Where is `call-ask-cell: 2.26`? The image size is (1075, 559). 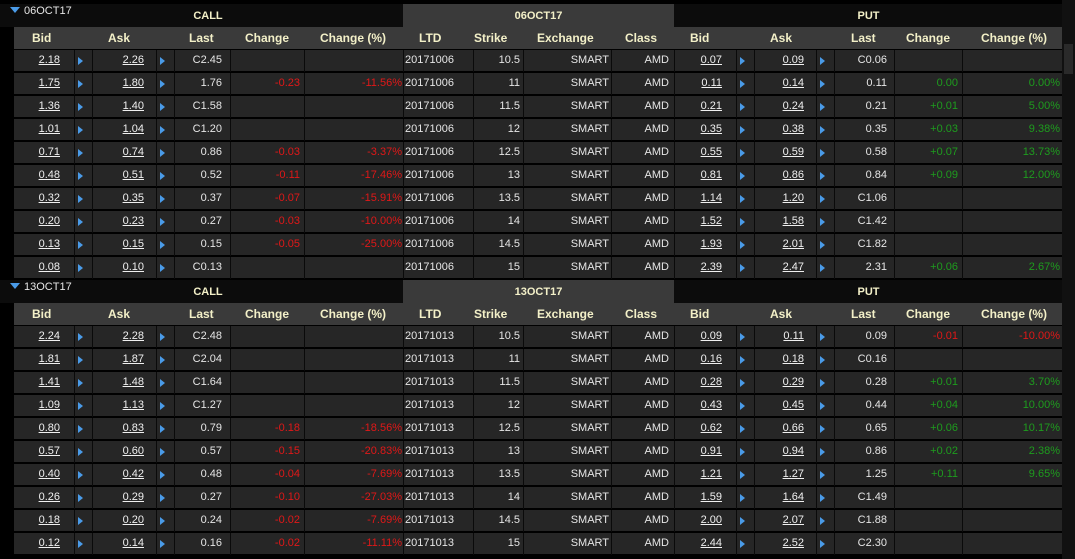 call-ask-cell: 2.26 is located at coordinates (119, 60).